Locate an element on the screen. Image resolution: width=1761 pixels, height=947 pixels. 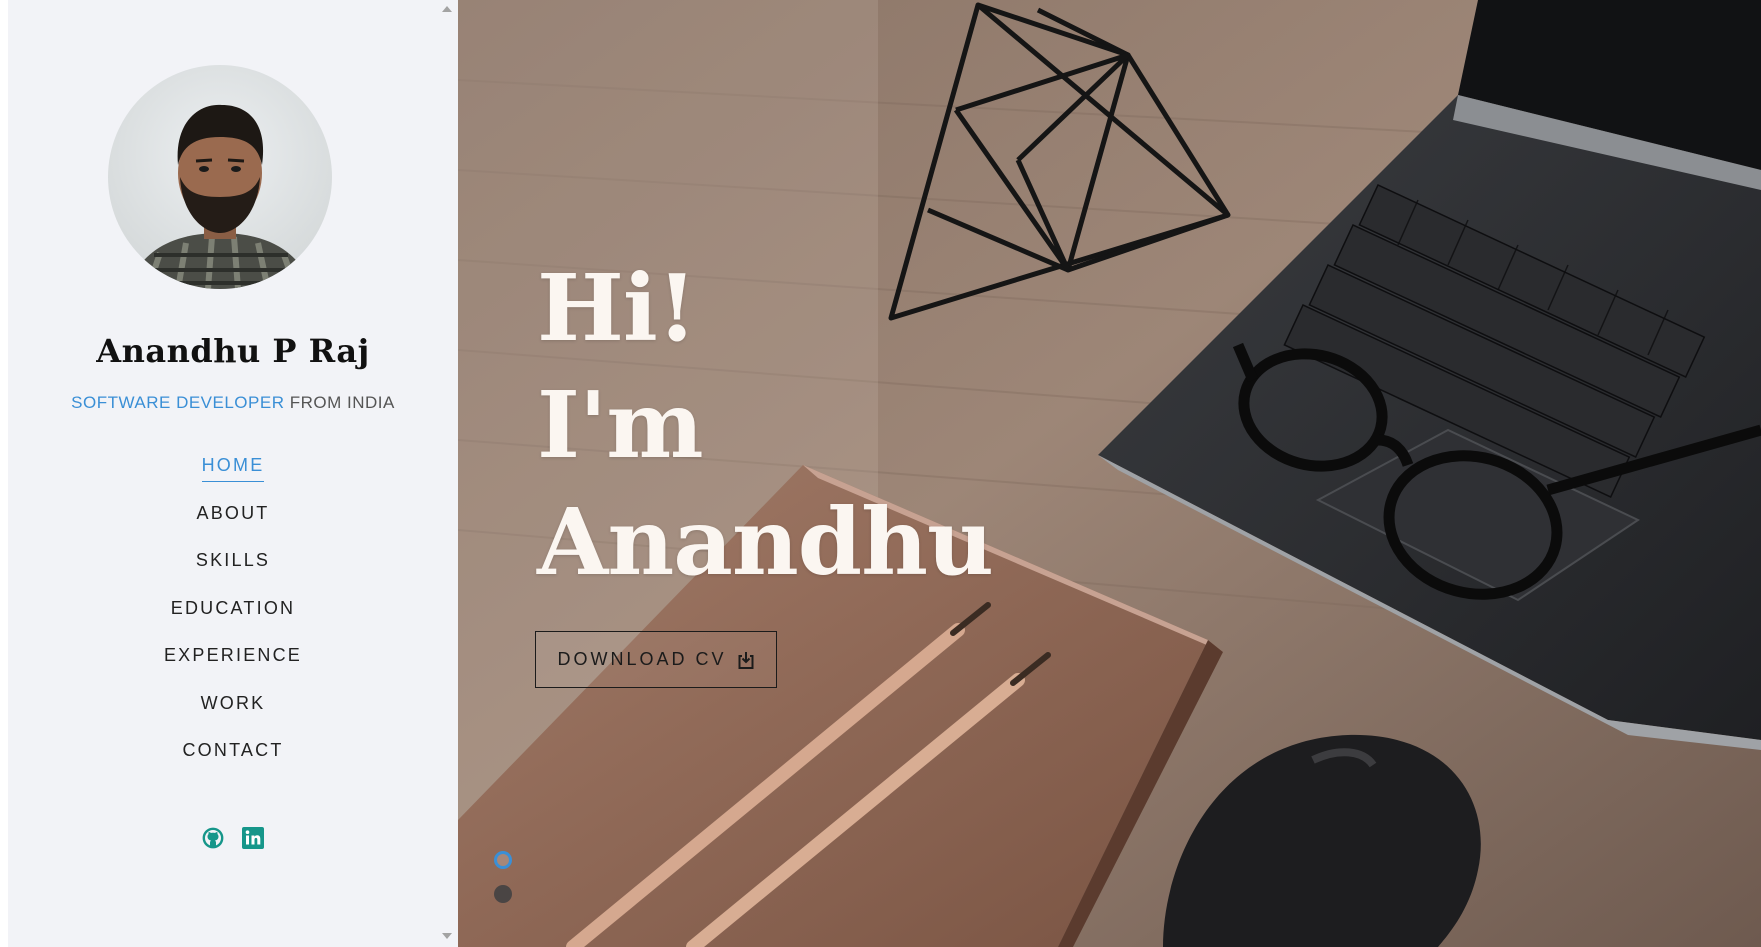
linkedin-icon is located at coordinates (253, 838).